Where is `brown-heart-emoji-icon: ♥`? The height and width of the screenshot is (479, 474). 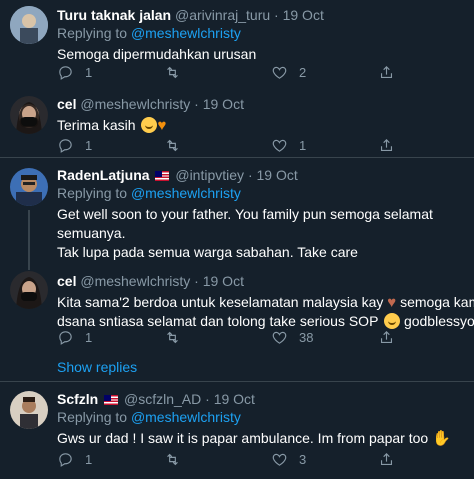
brown-heart-emoji-icon: ♥ is located at coordinates (392, 302).